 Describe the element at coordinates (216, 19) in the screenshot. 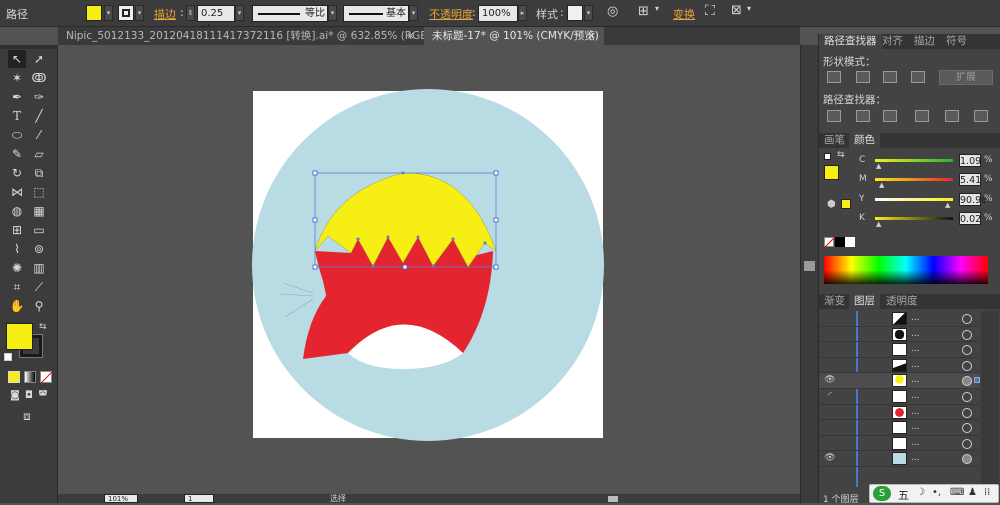

I see `stroke-weight-input: 0.25 pt` at that location.